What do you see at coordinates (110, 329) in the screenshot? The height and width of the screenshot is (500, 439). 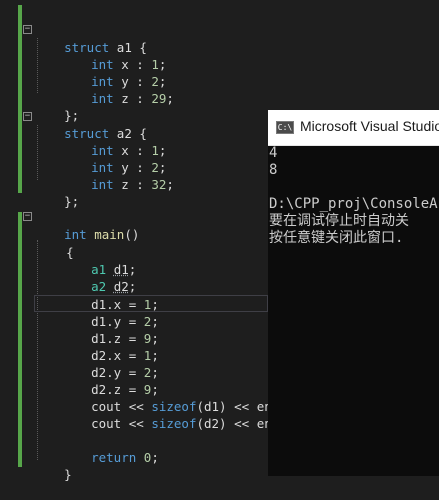 I see `code-line: d1.z = 9;` at bounding box center [110, 329].